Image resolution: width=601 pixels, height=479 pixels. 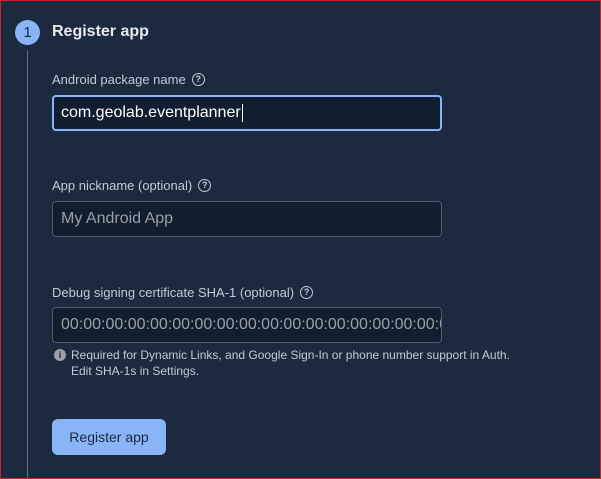 What do you see at coordinates (247, 113) in the screenshot?
I see `package-name-input: com.geolab.eventplanner` at bounding box center [247, 113].